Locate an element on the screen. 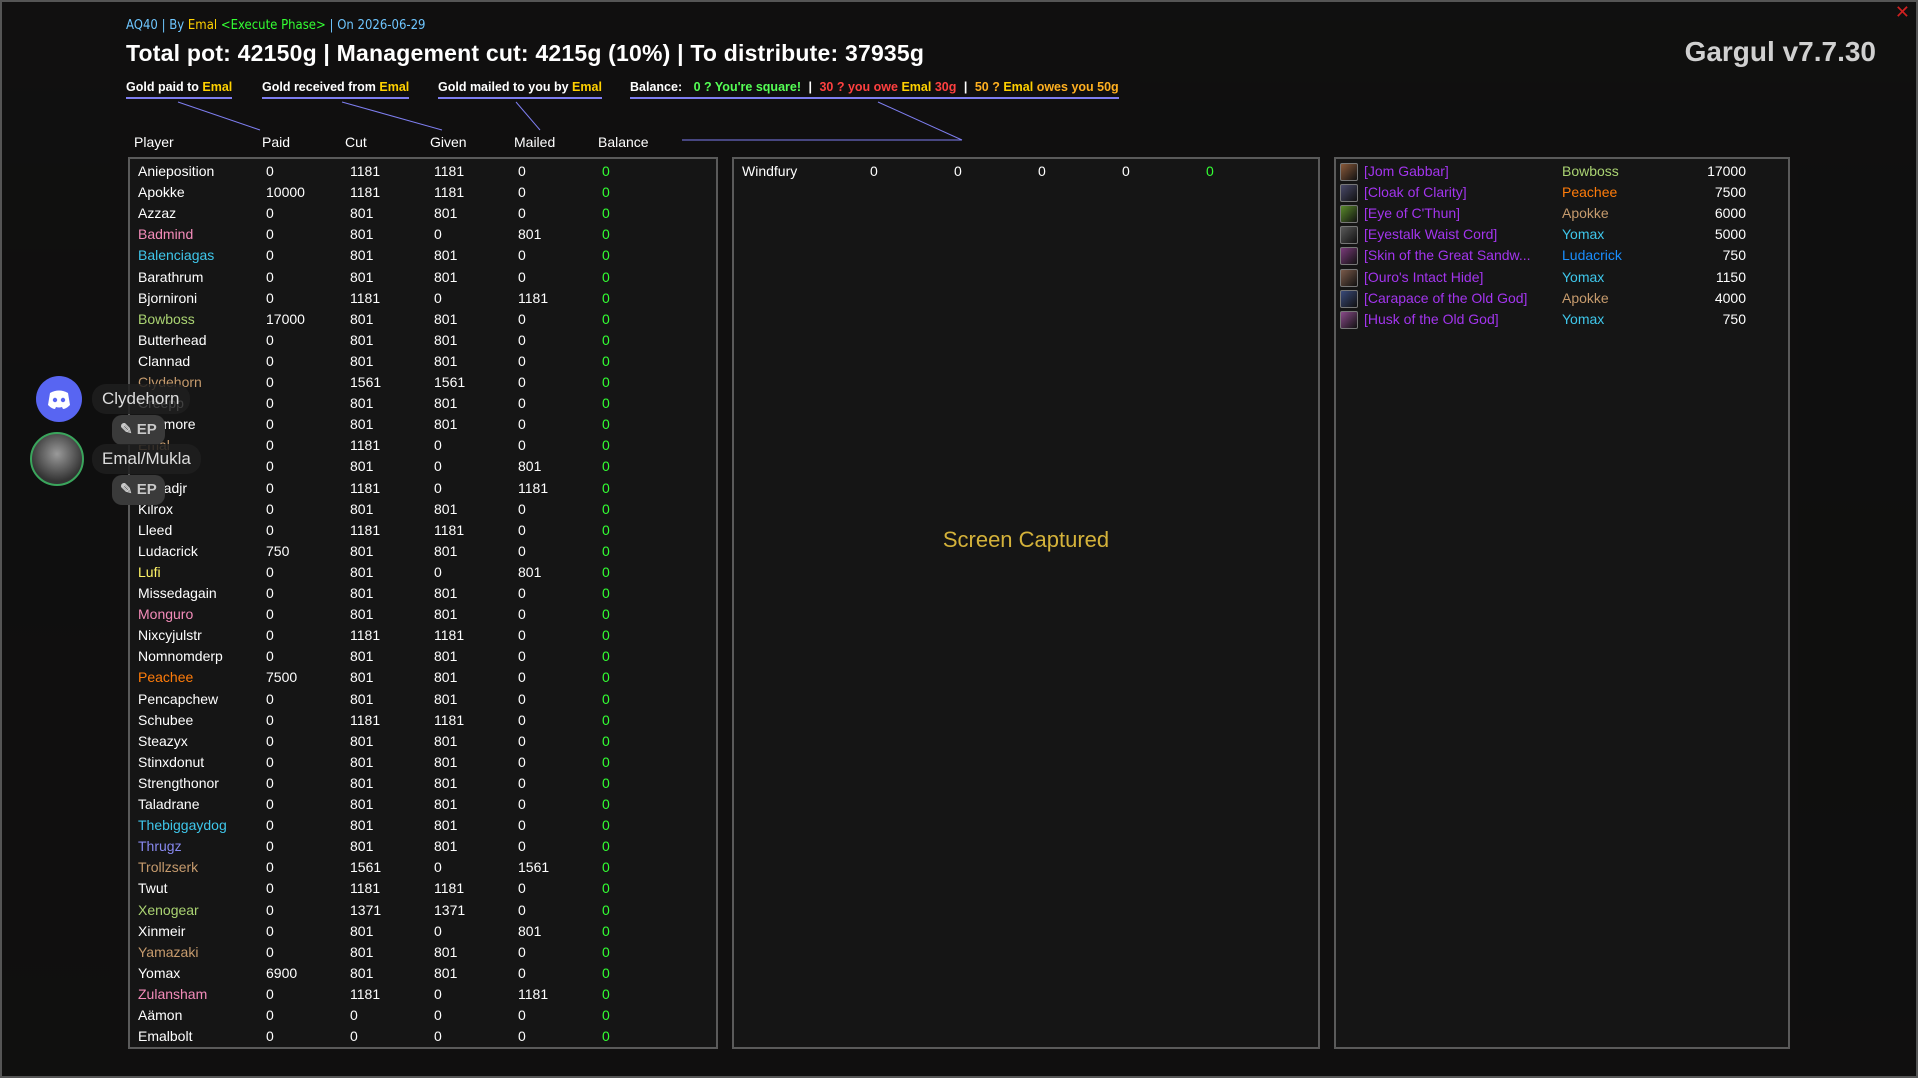 This screenshot has width=1918, height=1078. table-row: Azzaz 0 801 801 0 0 is located at coordinates (423, 215).